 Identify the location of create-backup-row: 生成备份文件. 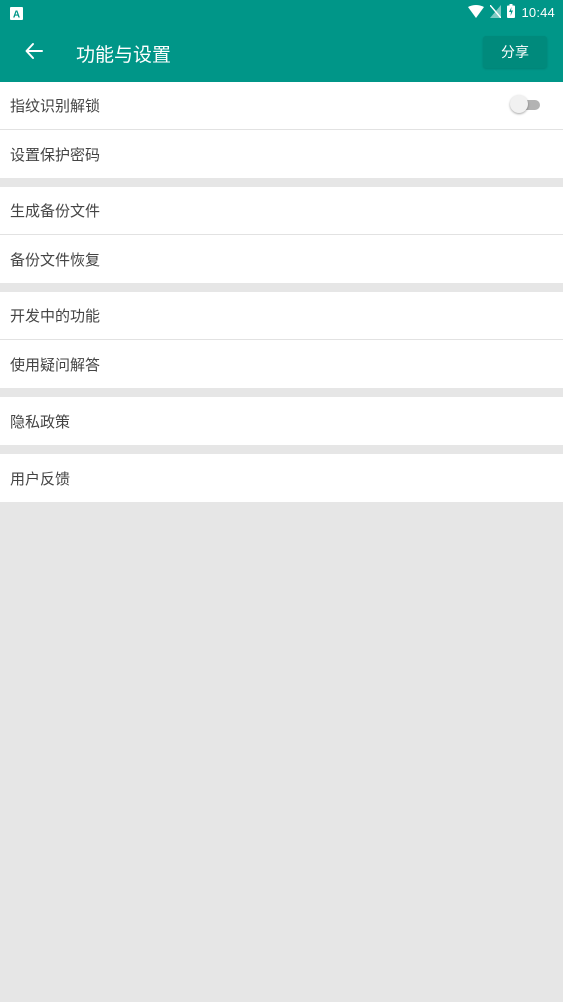
(281, 211).